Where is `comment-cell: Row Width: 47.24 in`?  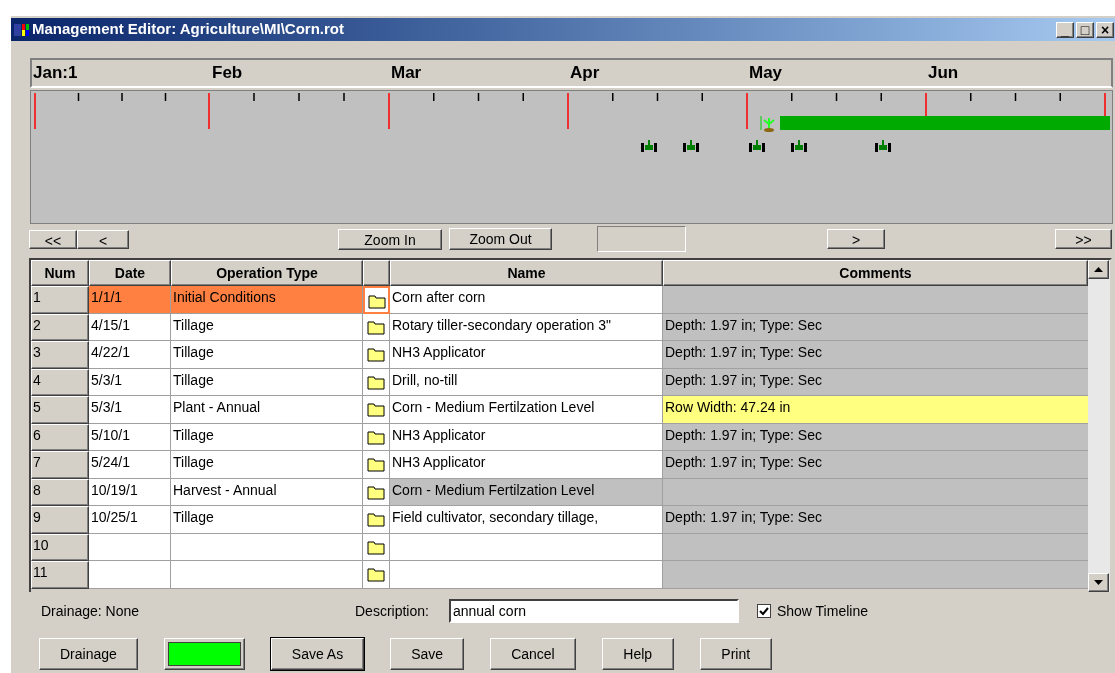
comment-cell: Row Width: 47.24 in is located at coordinates (875, 410).